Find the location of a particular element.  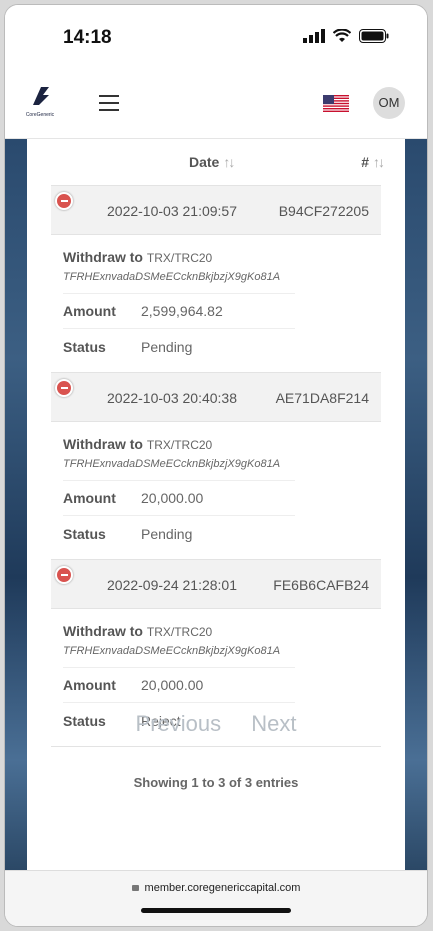

status-icons is located at coordinates (346, 36).